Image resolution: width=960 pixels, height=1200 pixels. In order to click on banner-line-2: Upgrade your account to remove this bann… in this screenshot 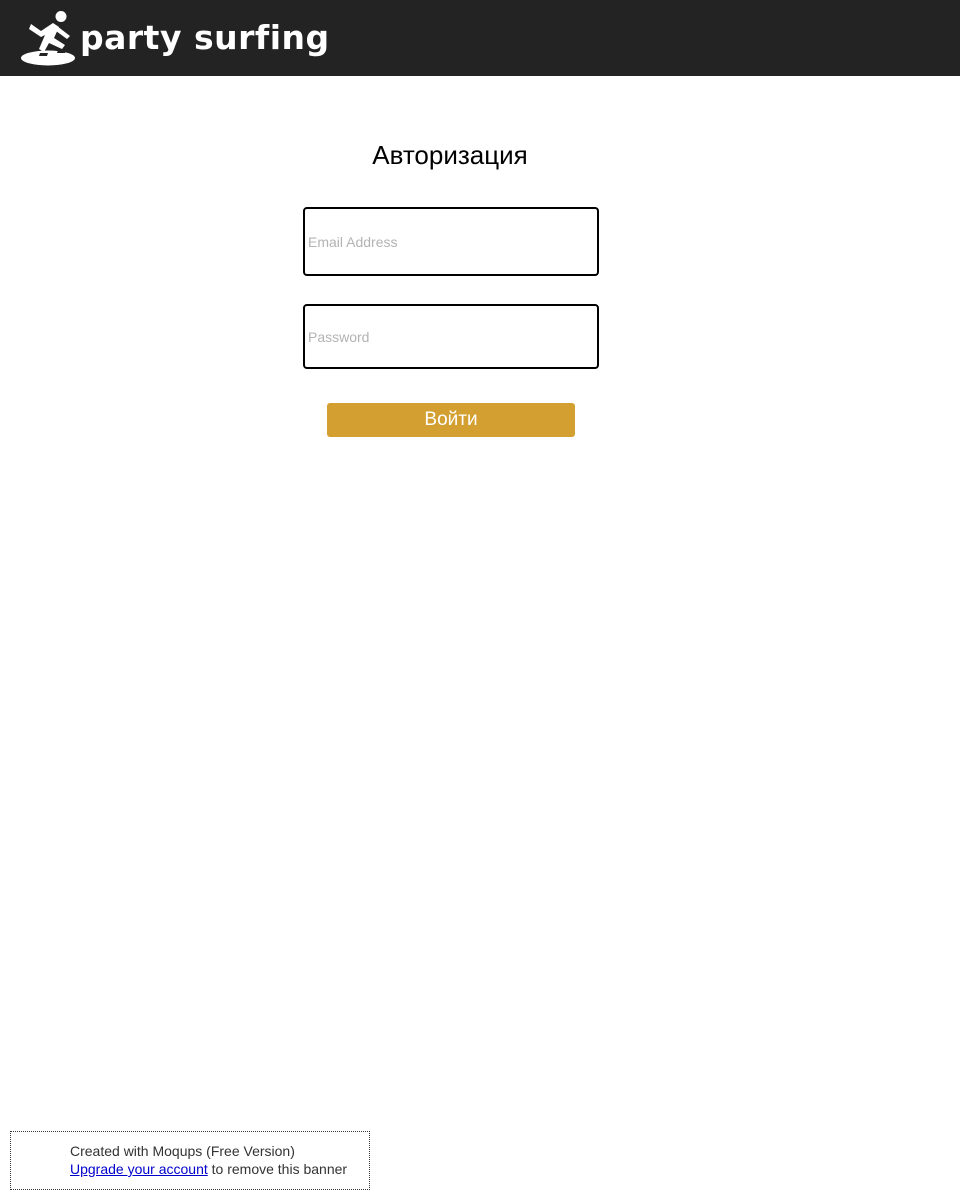, I will do `click(208, 1169)`.